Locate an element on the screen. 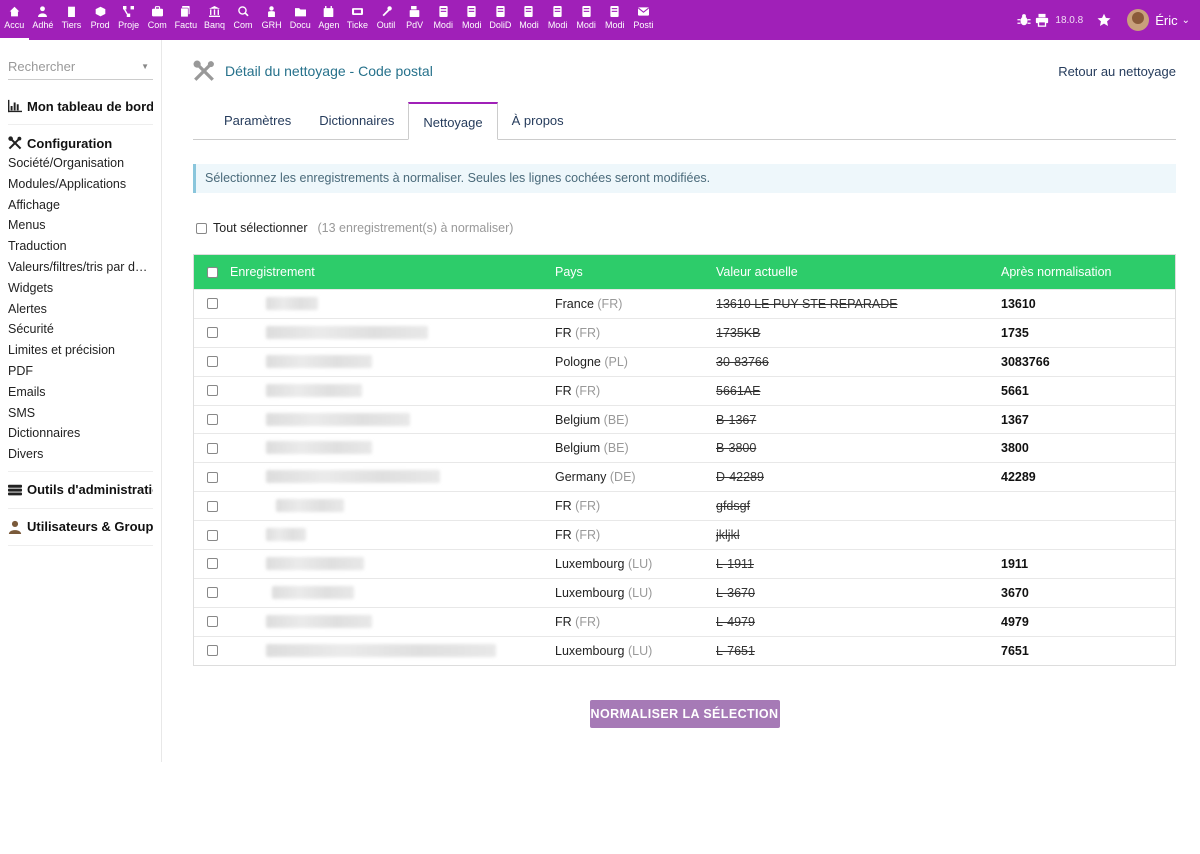  topnav-item: GRH is located at coordinates (271, 20).